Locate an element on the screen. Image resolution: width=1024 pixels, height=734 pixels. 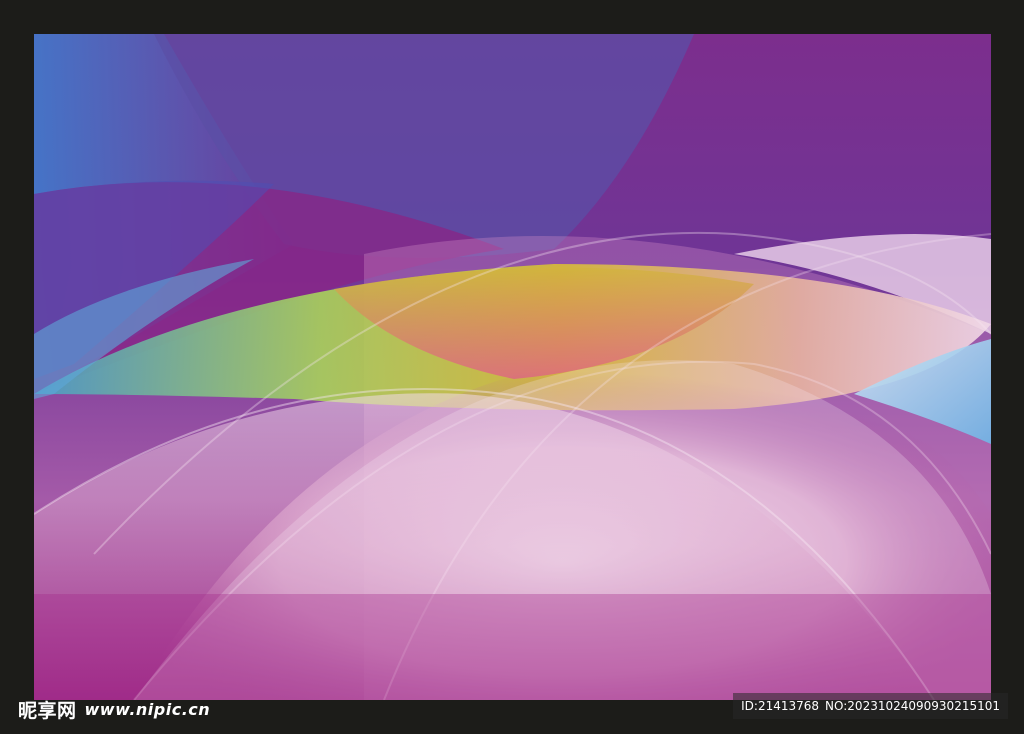
watermark-no: NO:20231024090930215101 is located at coordinates (912, 706).